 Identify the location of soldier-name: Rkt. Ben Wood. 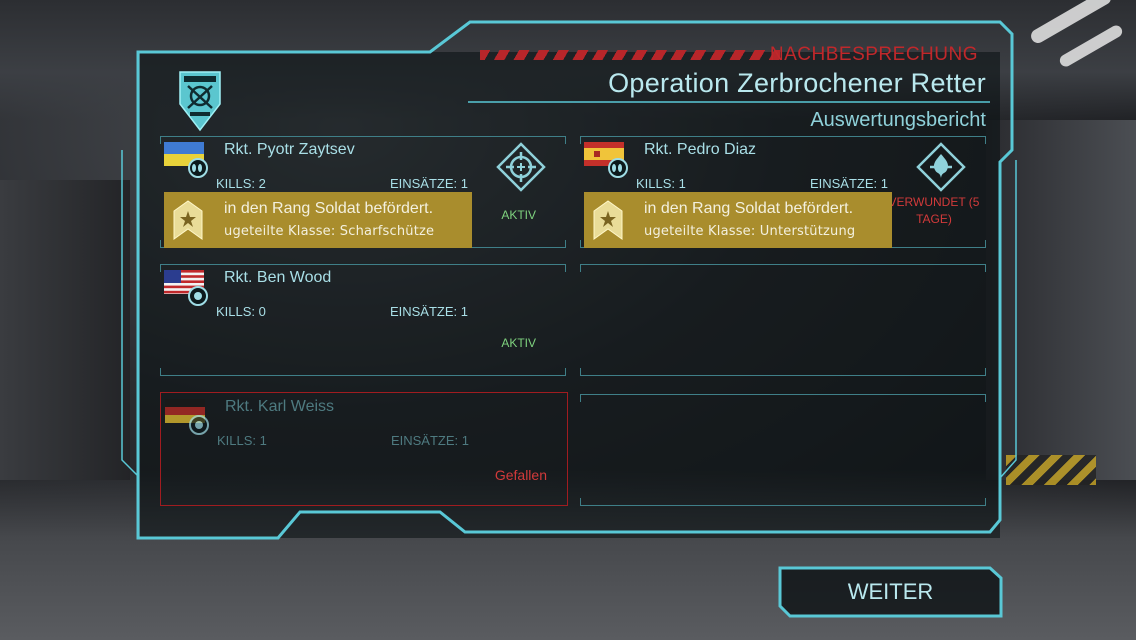
(278, 277).